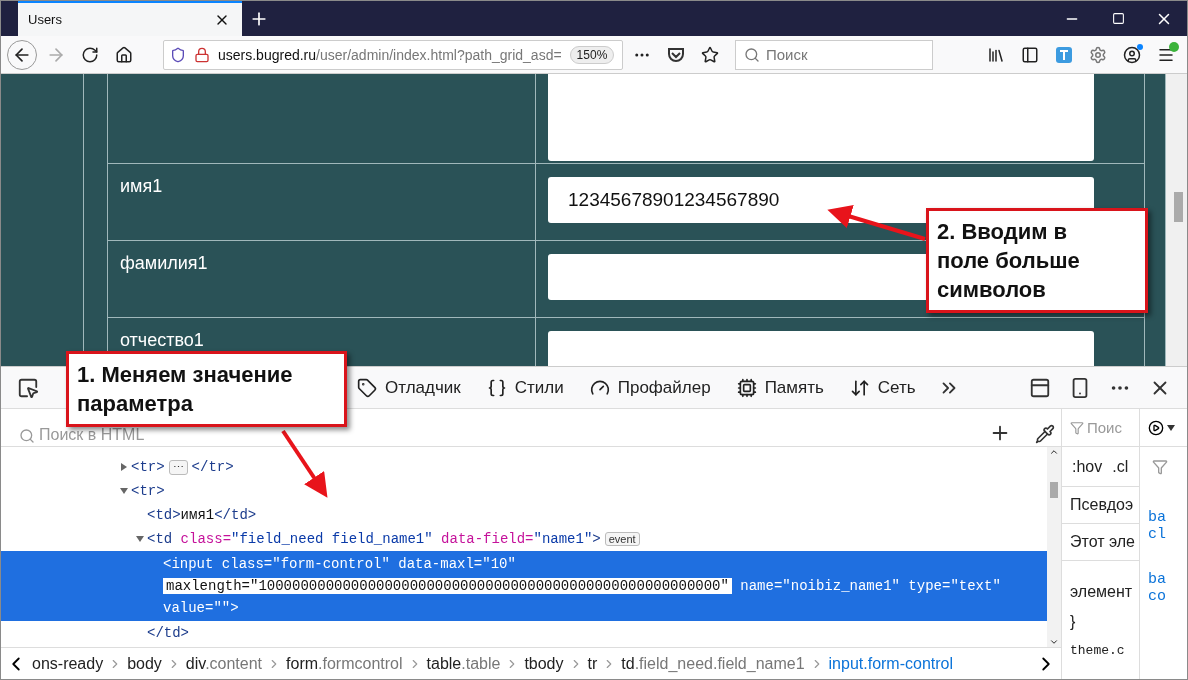 The height and width of the screenshot is (680, 1188). Describe the element at coordinates (409, 387) in the screenshot. I see `devtools-tab: Отладчик` at that location.